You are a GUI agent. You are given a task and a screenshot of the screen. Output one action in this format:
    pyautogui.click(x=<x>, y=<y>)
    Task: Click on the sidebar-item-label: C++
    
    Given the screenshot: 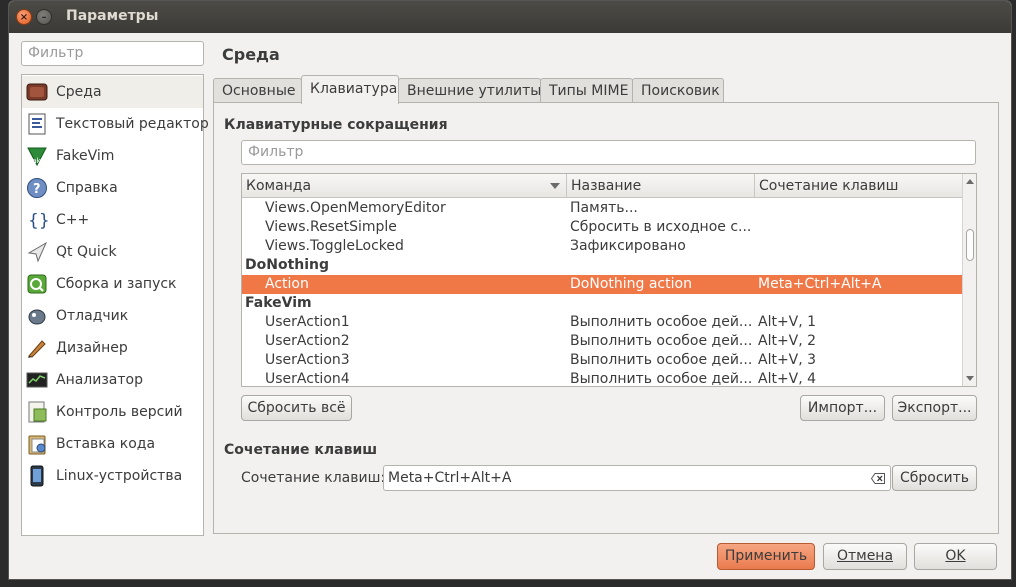 What is the action you would take?
    pyautogui.click(x=73, y=220)
    